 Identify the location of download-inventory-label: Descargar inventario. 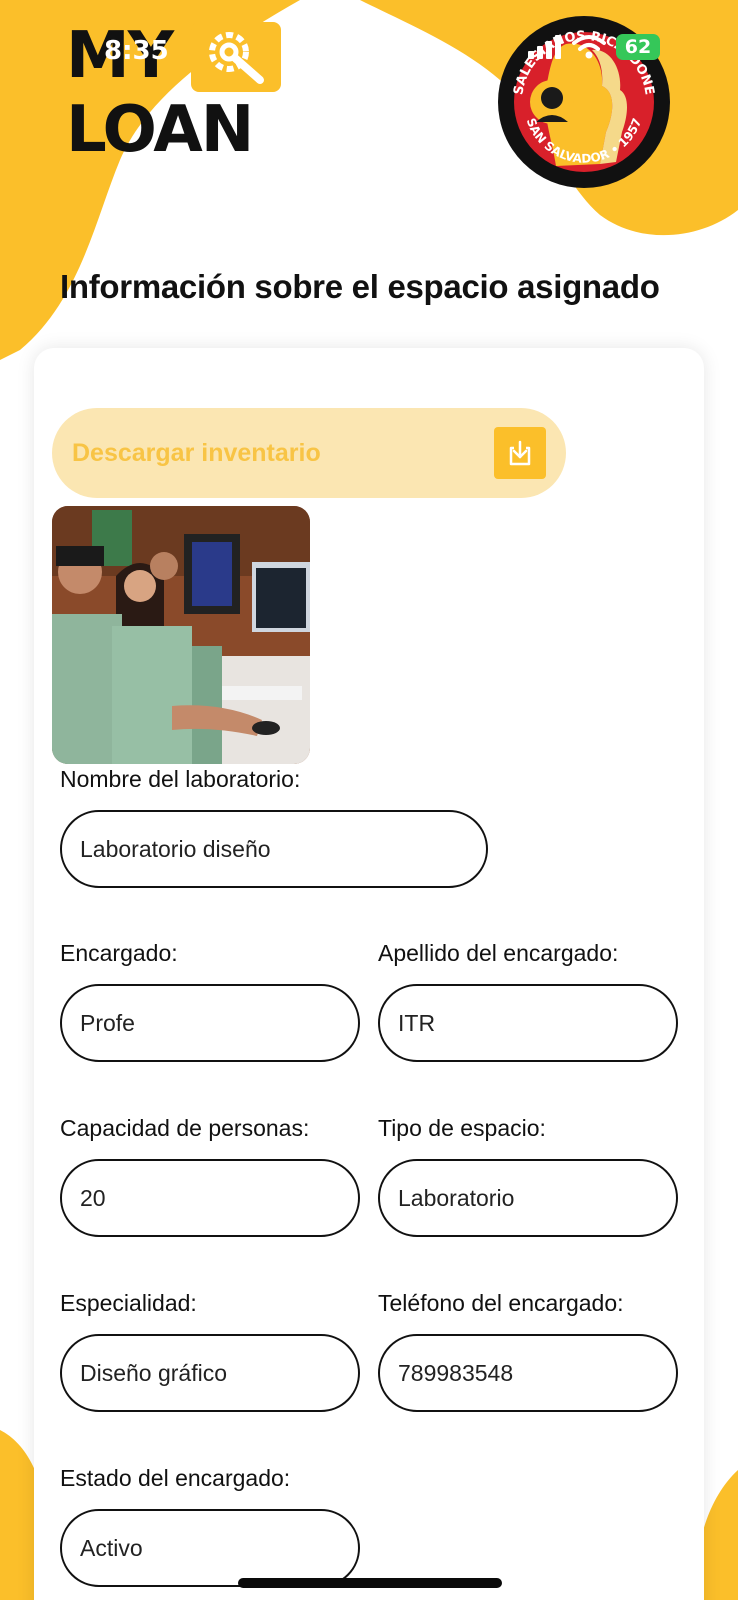
(196, 452).